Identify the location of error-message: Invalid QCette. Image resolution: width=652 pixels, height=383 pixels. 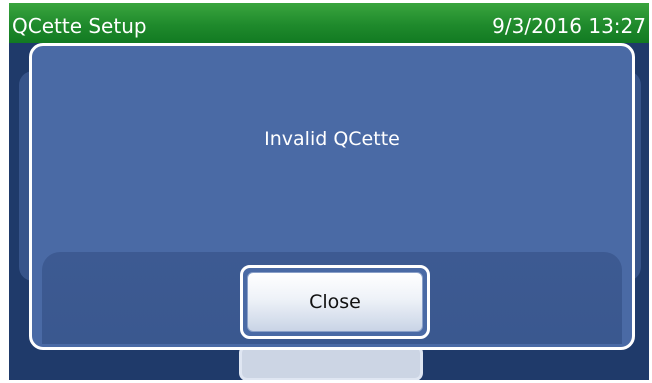
(332, 139).